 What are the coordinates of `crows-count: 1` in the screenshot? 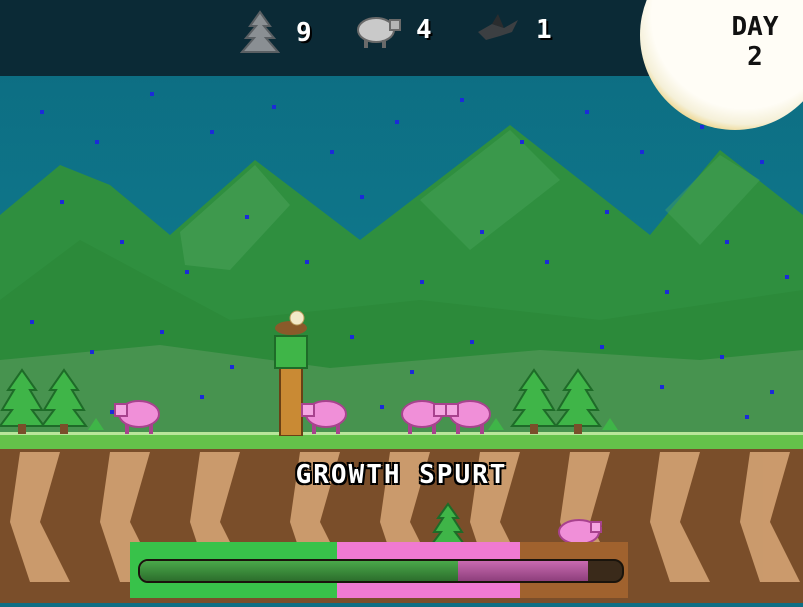 It's located at (544, 30).